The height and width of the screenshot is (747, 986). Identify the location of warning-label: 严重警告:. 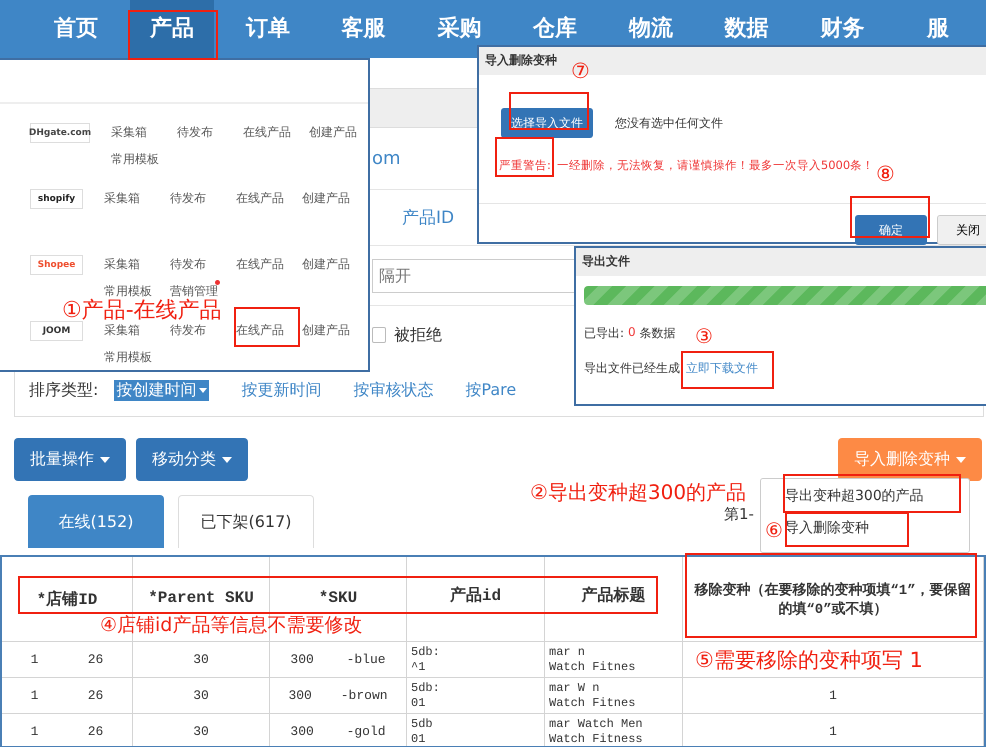
(525, 165).